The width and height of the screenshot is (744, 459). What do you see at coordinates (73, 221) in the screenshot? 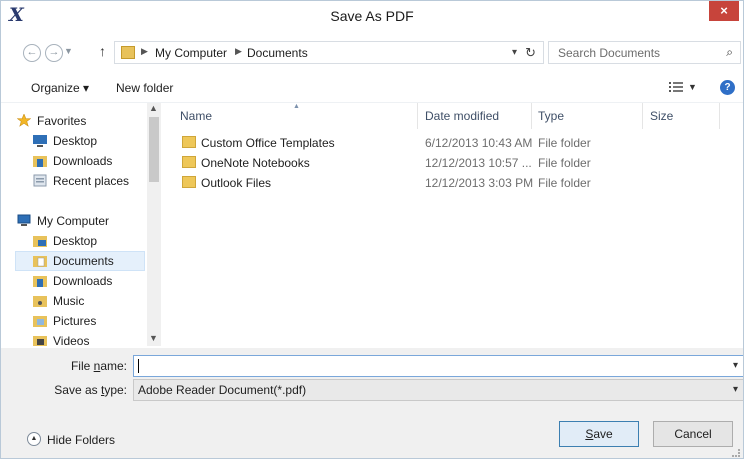
I see `sidebar-item-label: My Computer` at bounding box center [73, 221].